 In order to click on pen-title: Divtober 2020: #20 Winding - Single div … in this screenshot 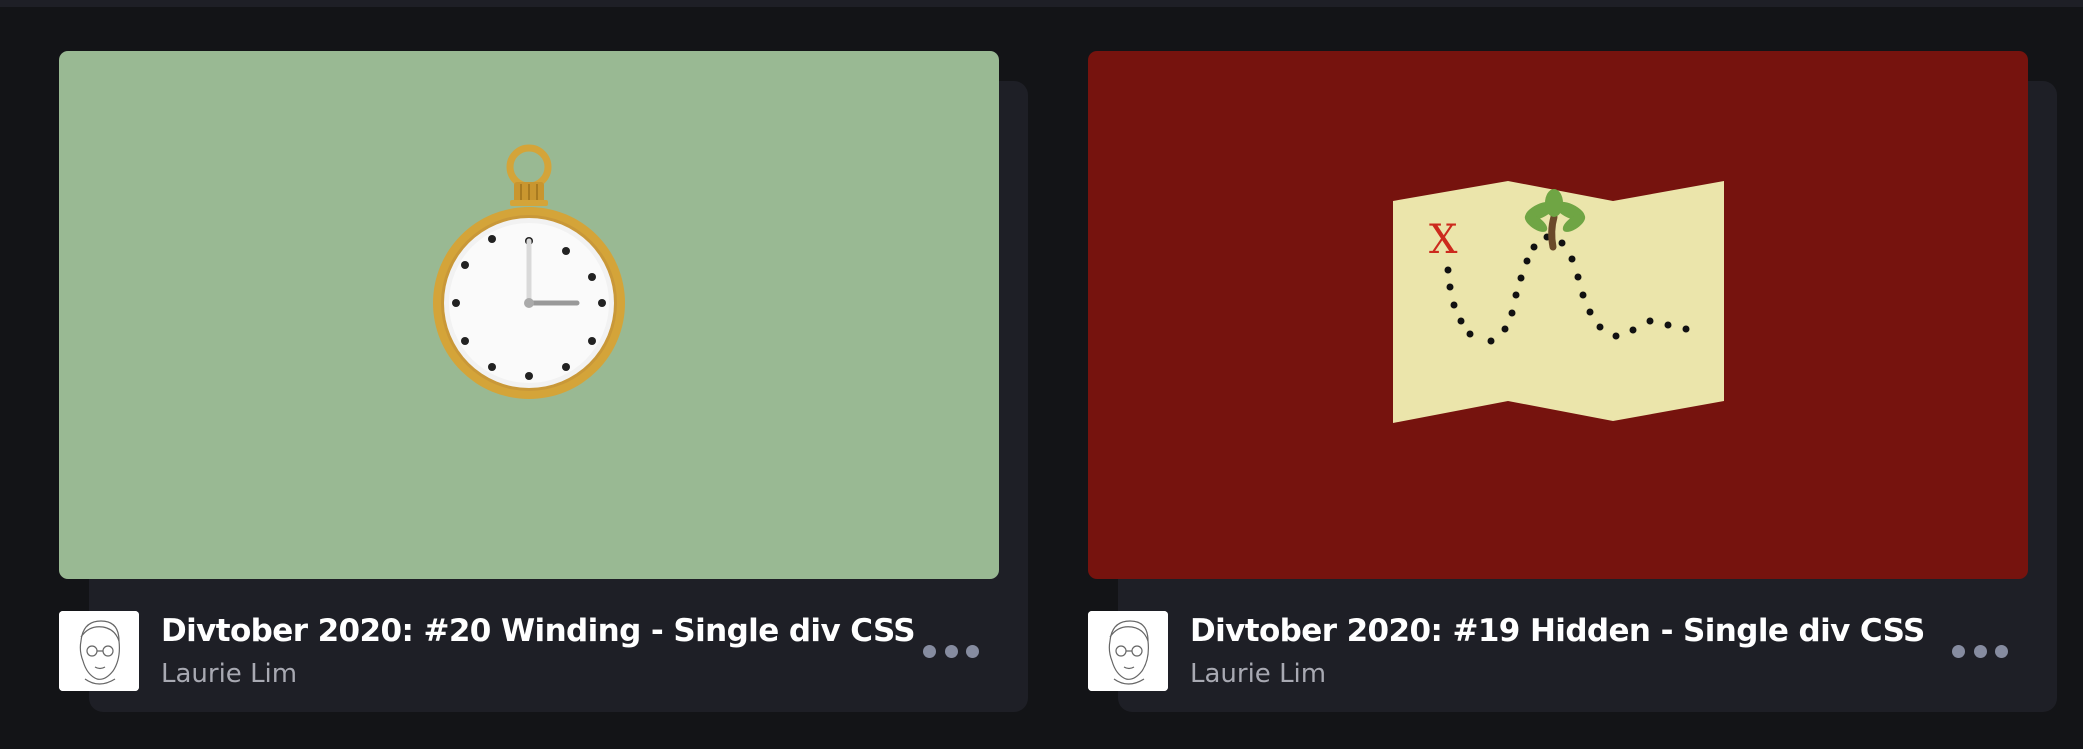, I will do `click(538, 631)`.